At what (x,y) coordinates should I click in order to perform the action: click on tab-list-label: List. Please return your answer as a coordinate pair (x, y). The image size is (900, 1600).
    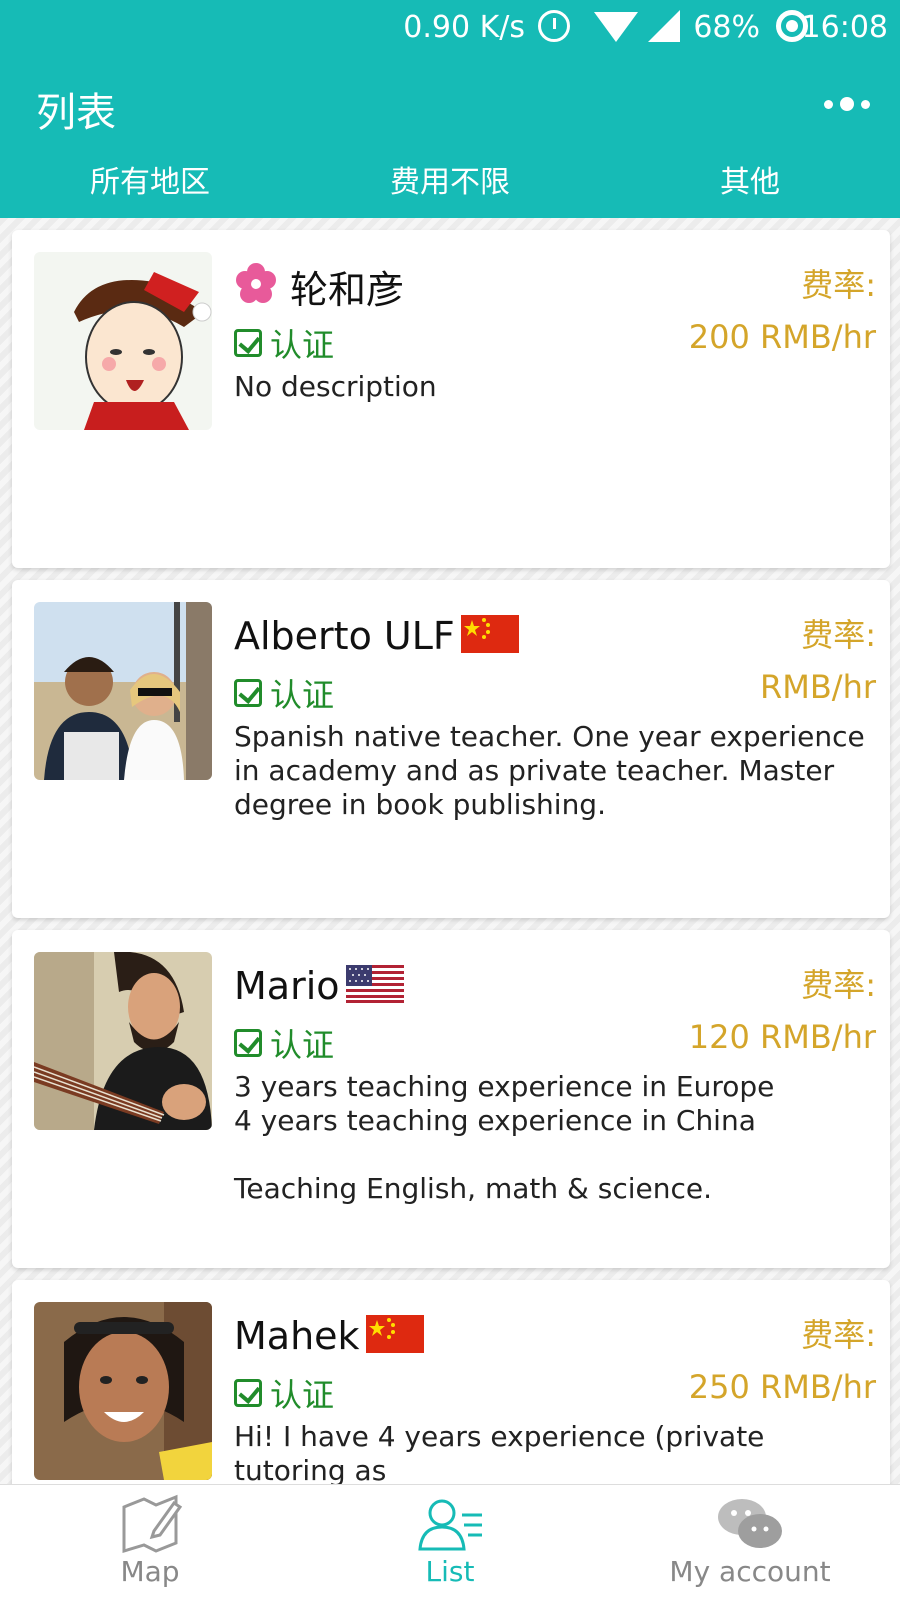
    Looking at the image, I should click on (450, 1571).